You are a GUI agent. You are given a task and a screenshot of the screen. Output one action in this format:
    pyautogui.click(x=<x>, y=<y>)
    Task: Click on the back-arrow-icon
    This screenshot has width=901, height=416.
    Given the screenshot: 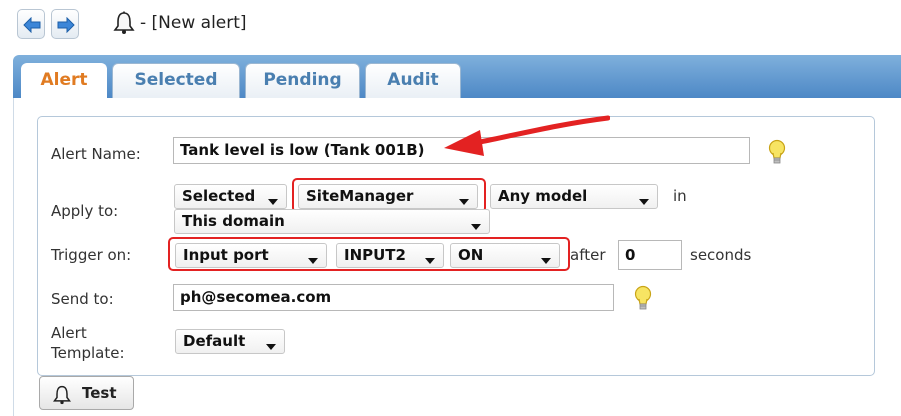 What is the action you would take?
    pyautogui.click(x=32, y=25)
    